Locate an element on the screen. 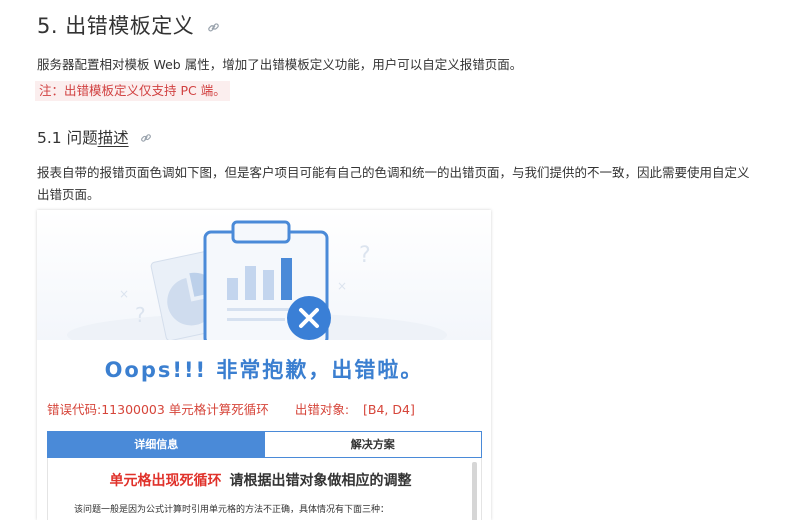  pc-only-note: 注：出错模板定义仅支持 PC 端。 is located at coordinates (132, 91).